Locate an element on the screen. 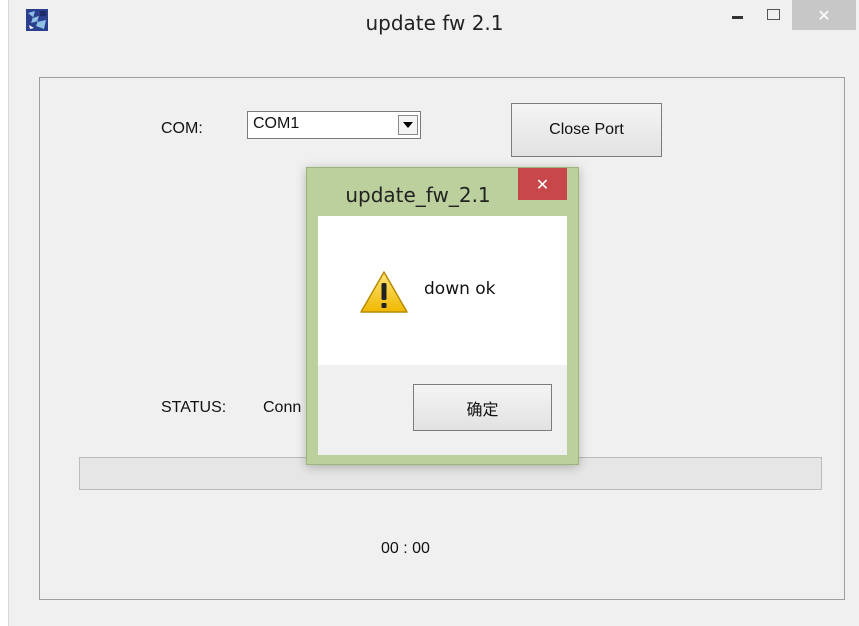 Image resolution: width=859 pixels, height=626 pixels. title-bar: update fw 2.1 ✕ is located at coordinates (434, 23).